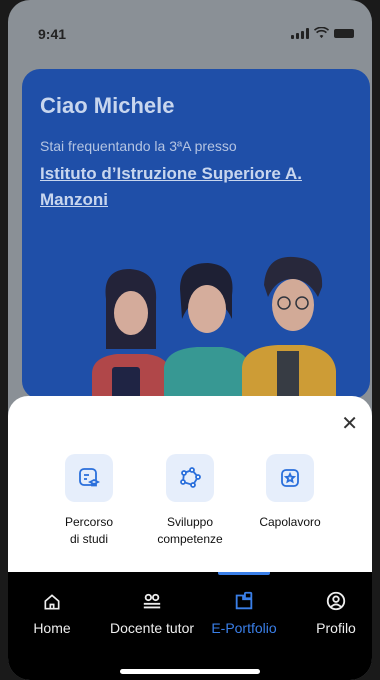 This screenshot has width=380, height=680. What do you see at coordinates (52, 34) in the screenshot?
I see `status-time: 9:41` at bounding box center [52, 34].